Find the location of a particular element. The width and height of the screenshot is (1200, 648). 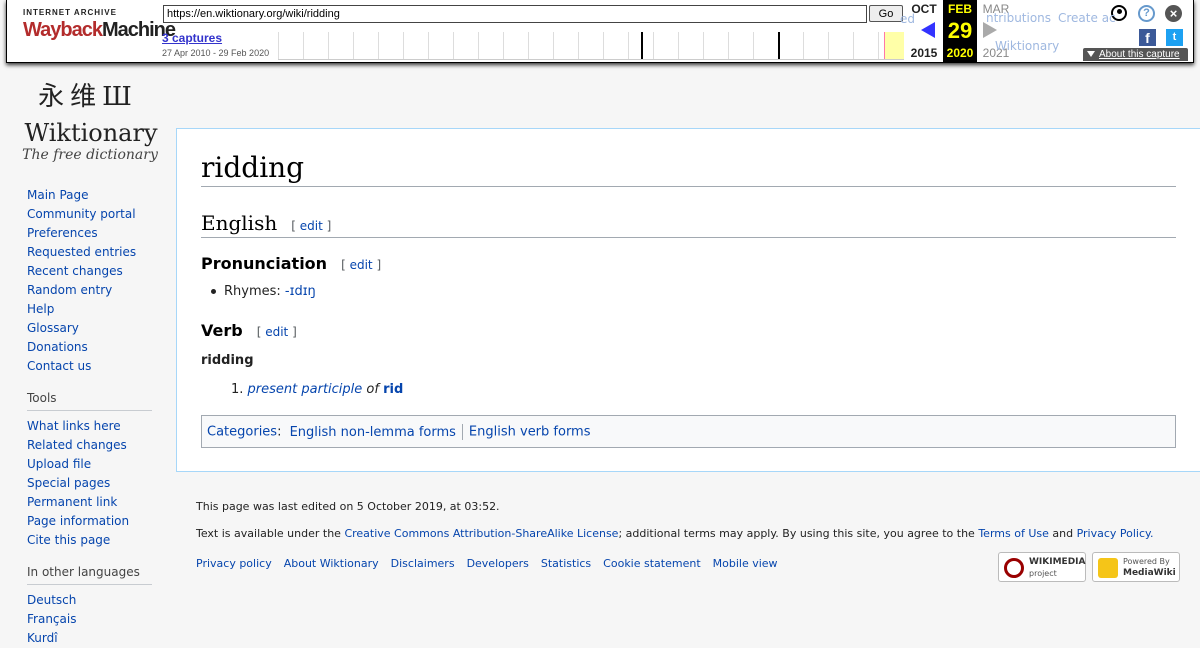

mediawiki-logo-icon is located at coordinates (1108, 568).